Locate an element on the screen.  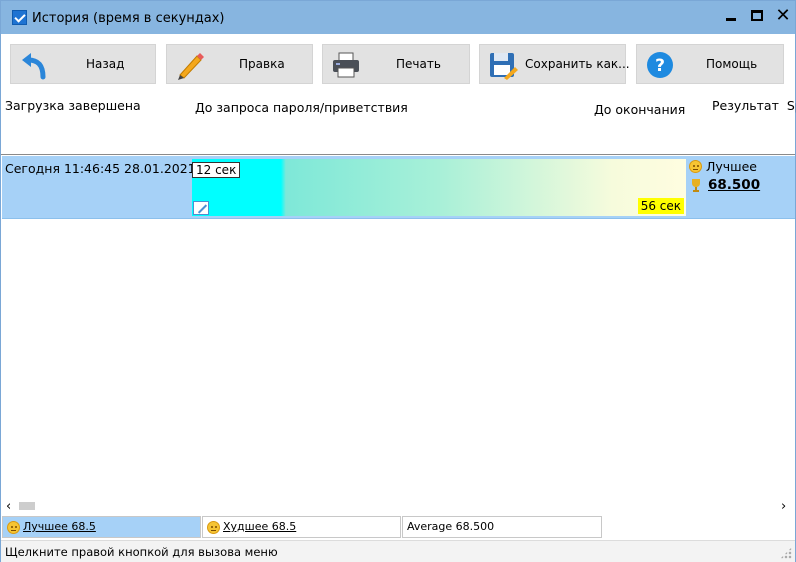
summary-worst: Худшее 68.5 is located at coordinates (301, 527).